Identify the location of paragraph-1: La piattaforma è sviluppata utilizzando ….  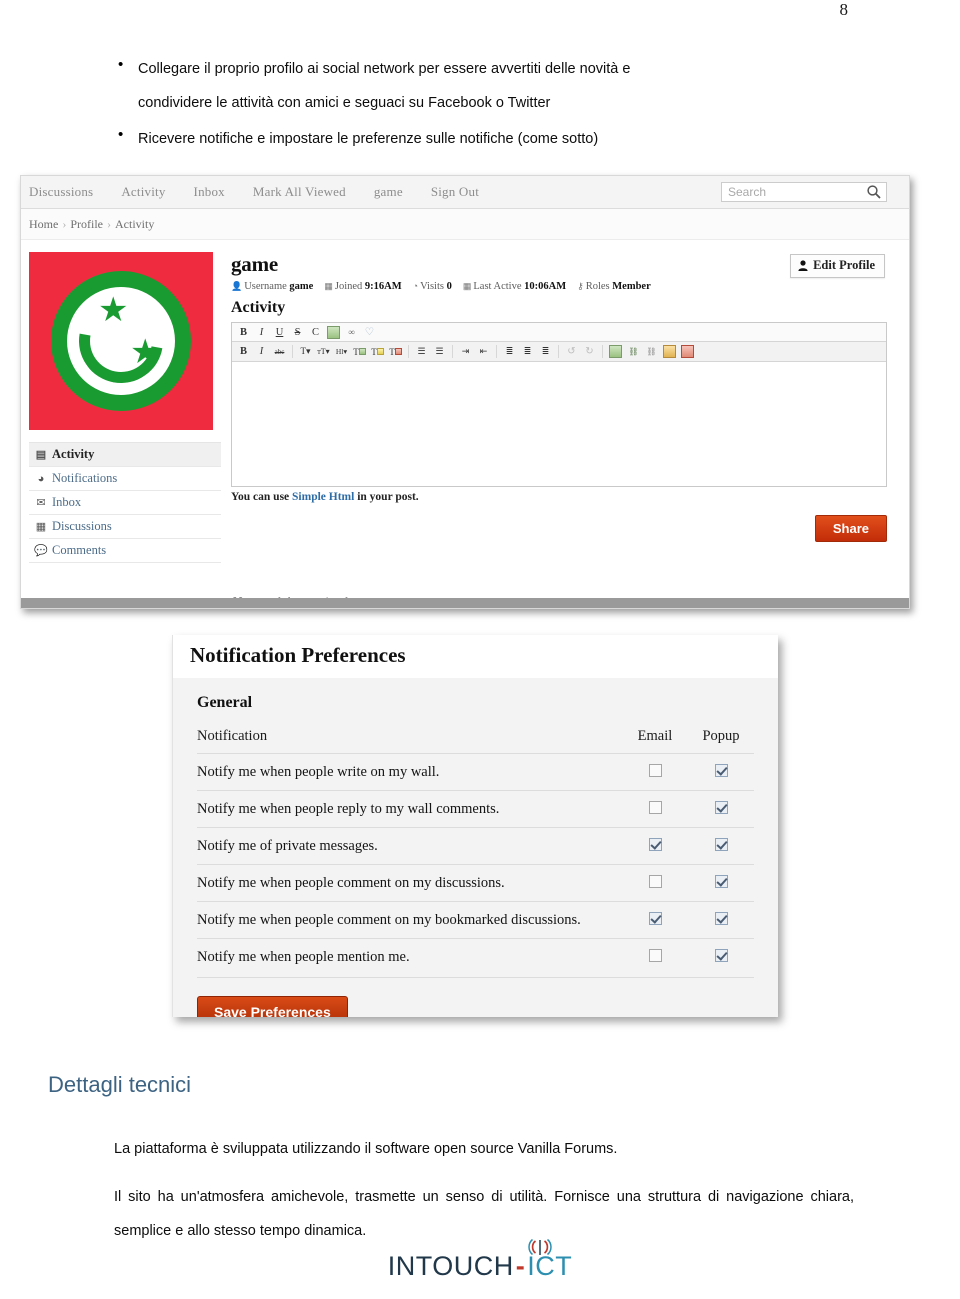
(366, 1149).